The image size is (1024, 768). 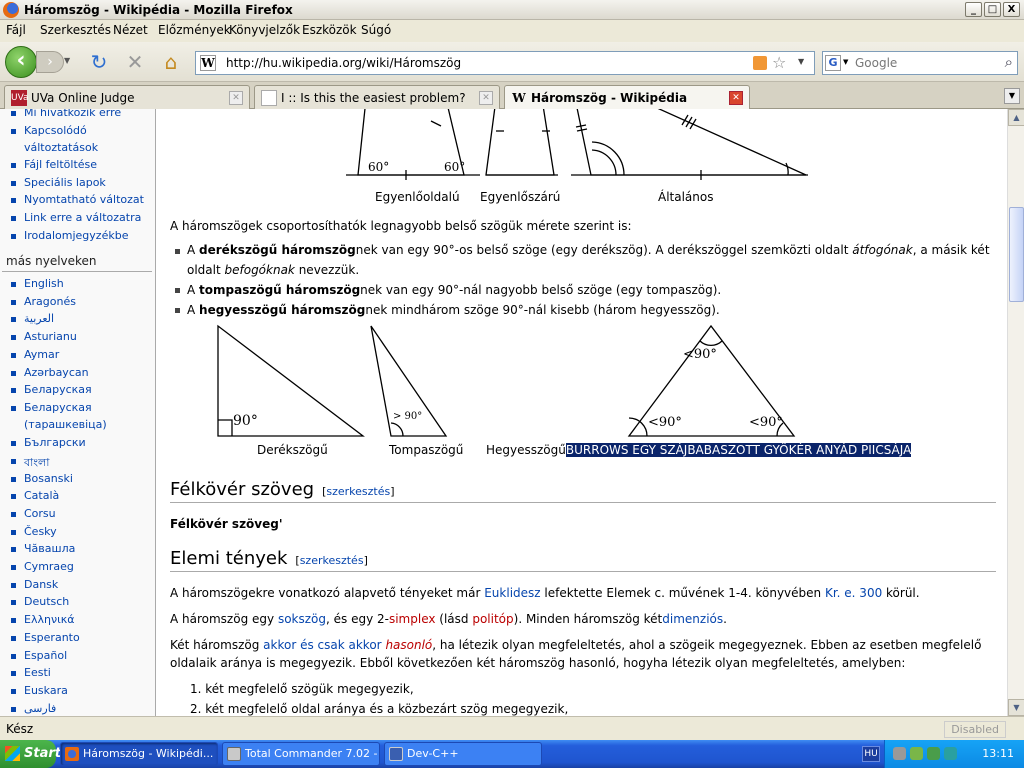 I want to click on scrollbar-thumb, so click(x=1016, y=254).